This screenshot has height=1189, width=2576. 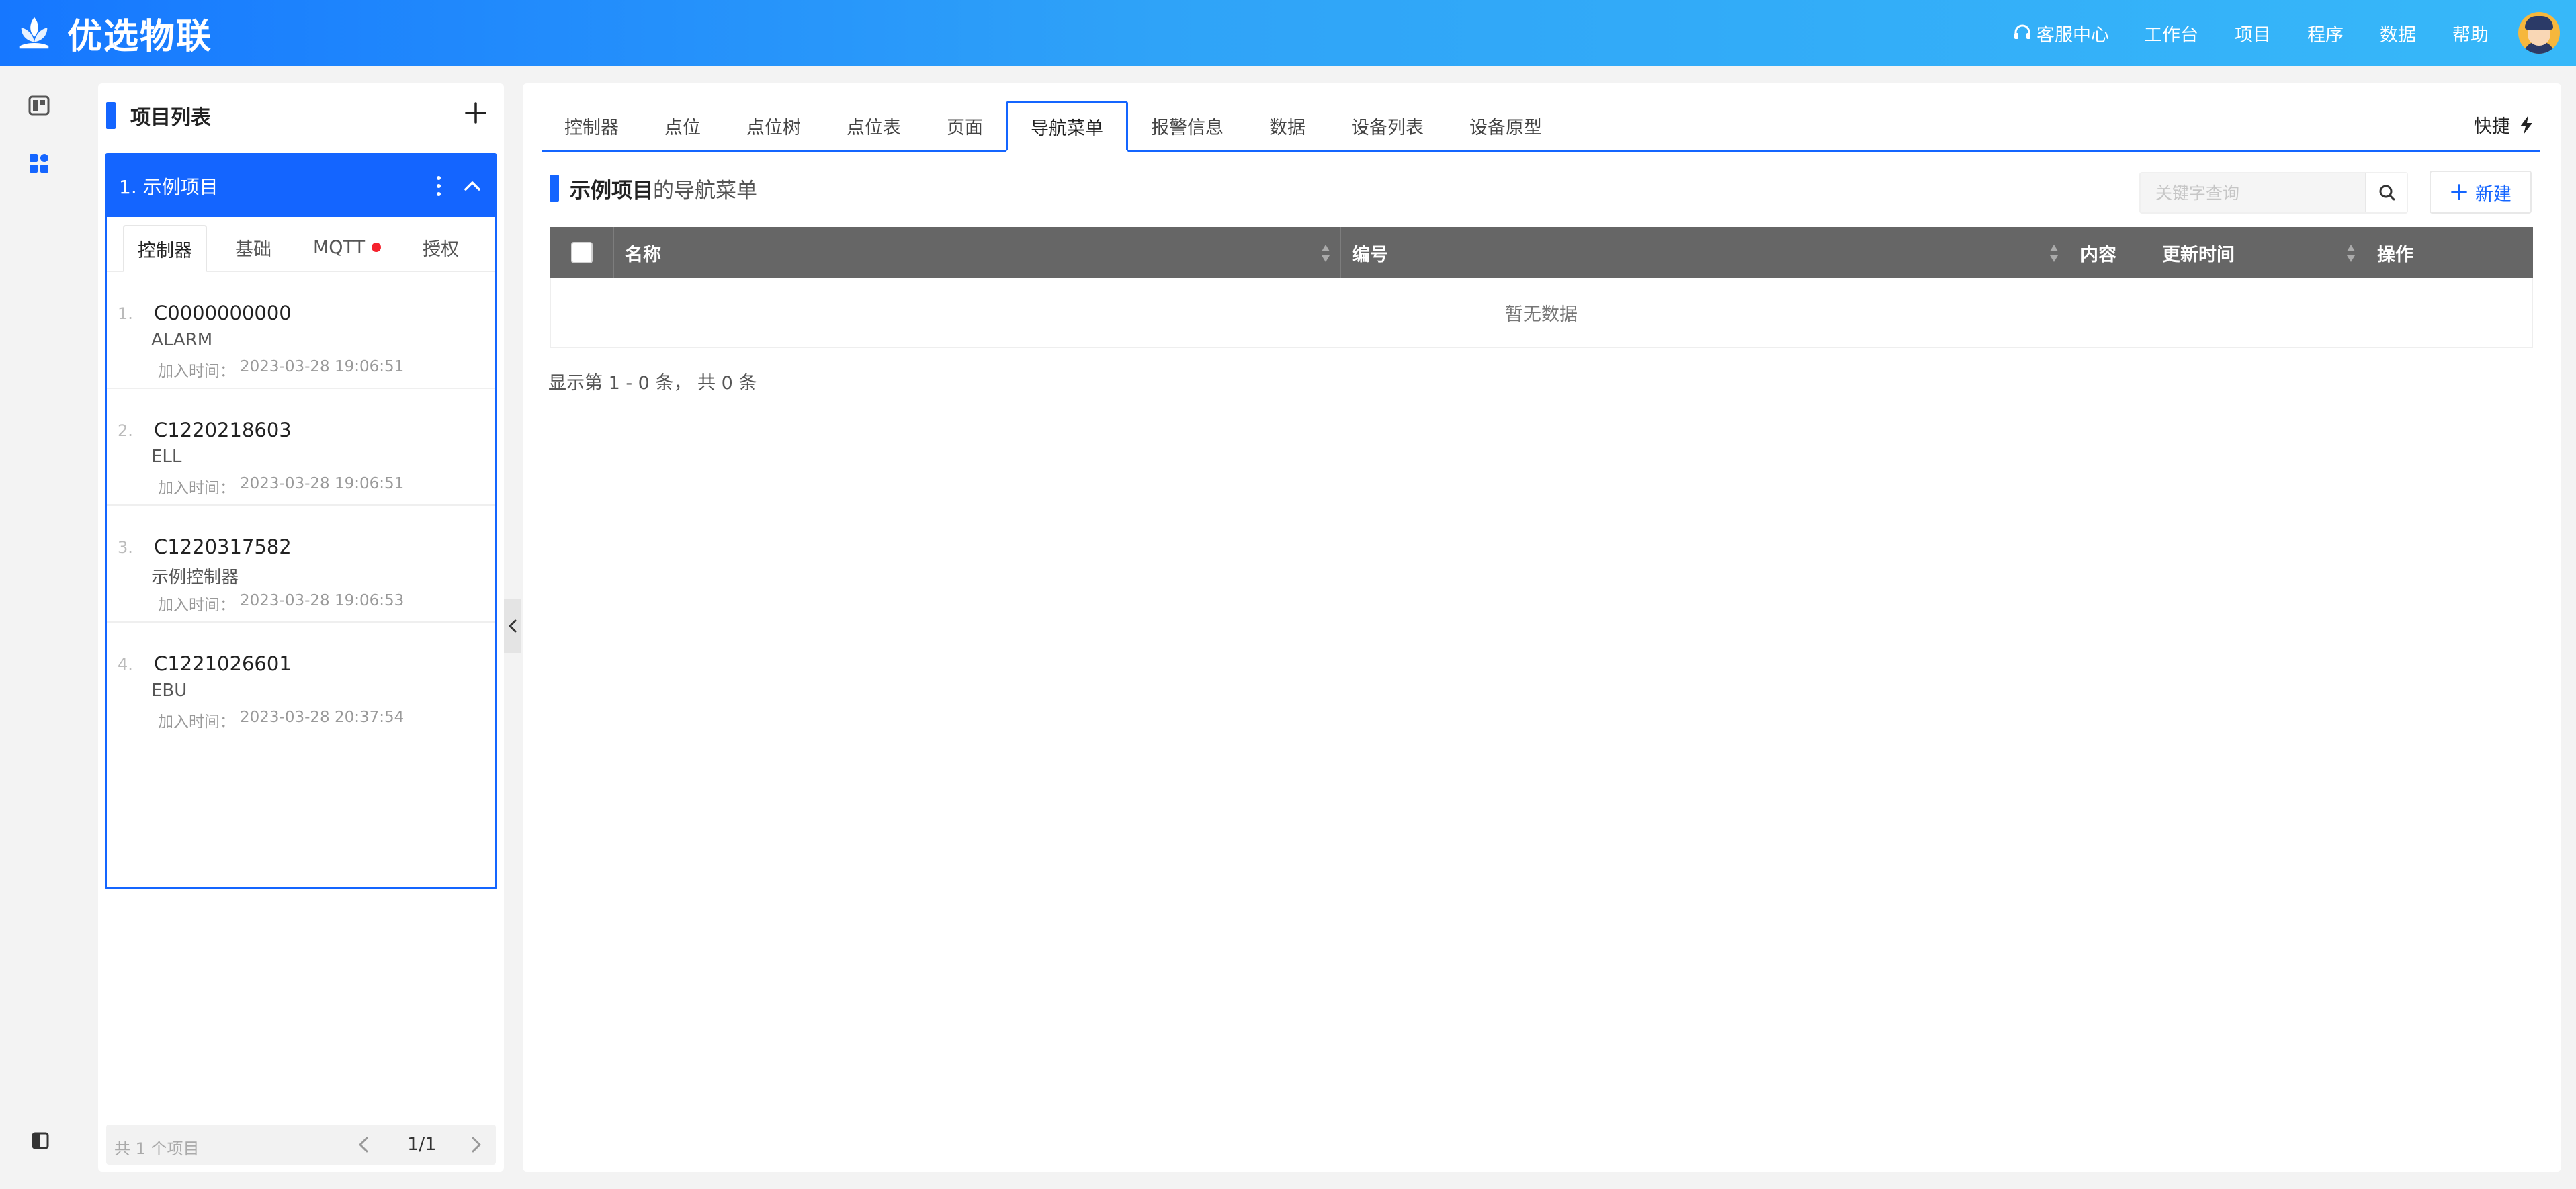 I want to click on column-label: 名称, so click(x=643, y=254).